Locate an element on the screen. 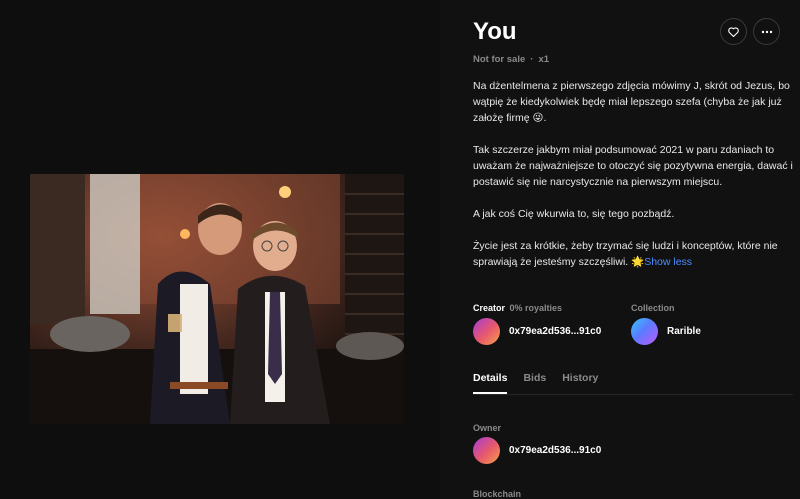 This screenshot has width=800, height=499. owner-address: 0x79ea2d536...91c0 is located at coordinates (555, 450).